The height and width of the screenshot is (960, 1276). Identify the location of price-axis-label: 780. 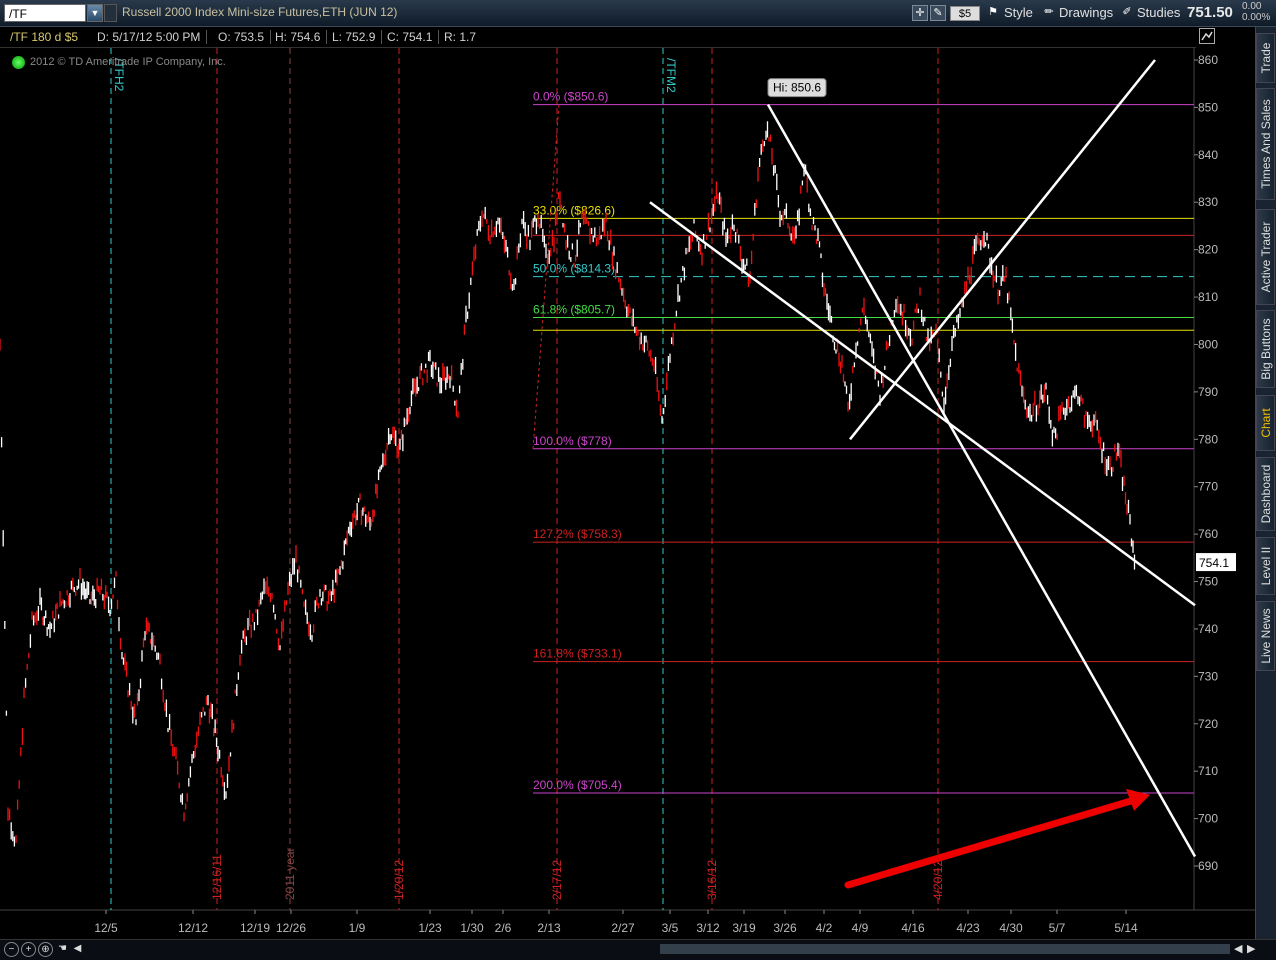
(1208, 439).